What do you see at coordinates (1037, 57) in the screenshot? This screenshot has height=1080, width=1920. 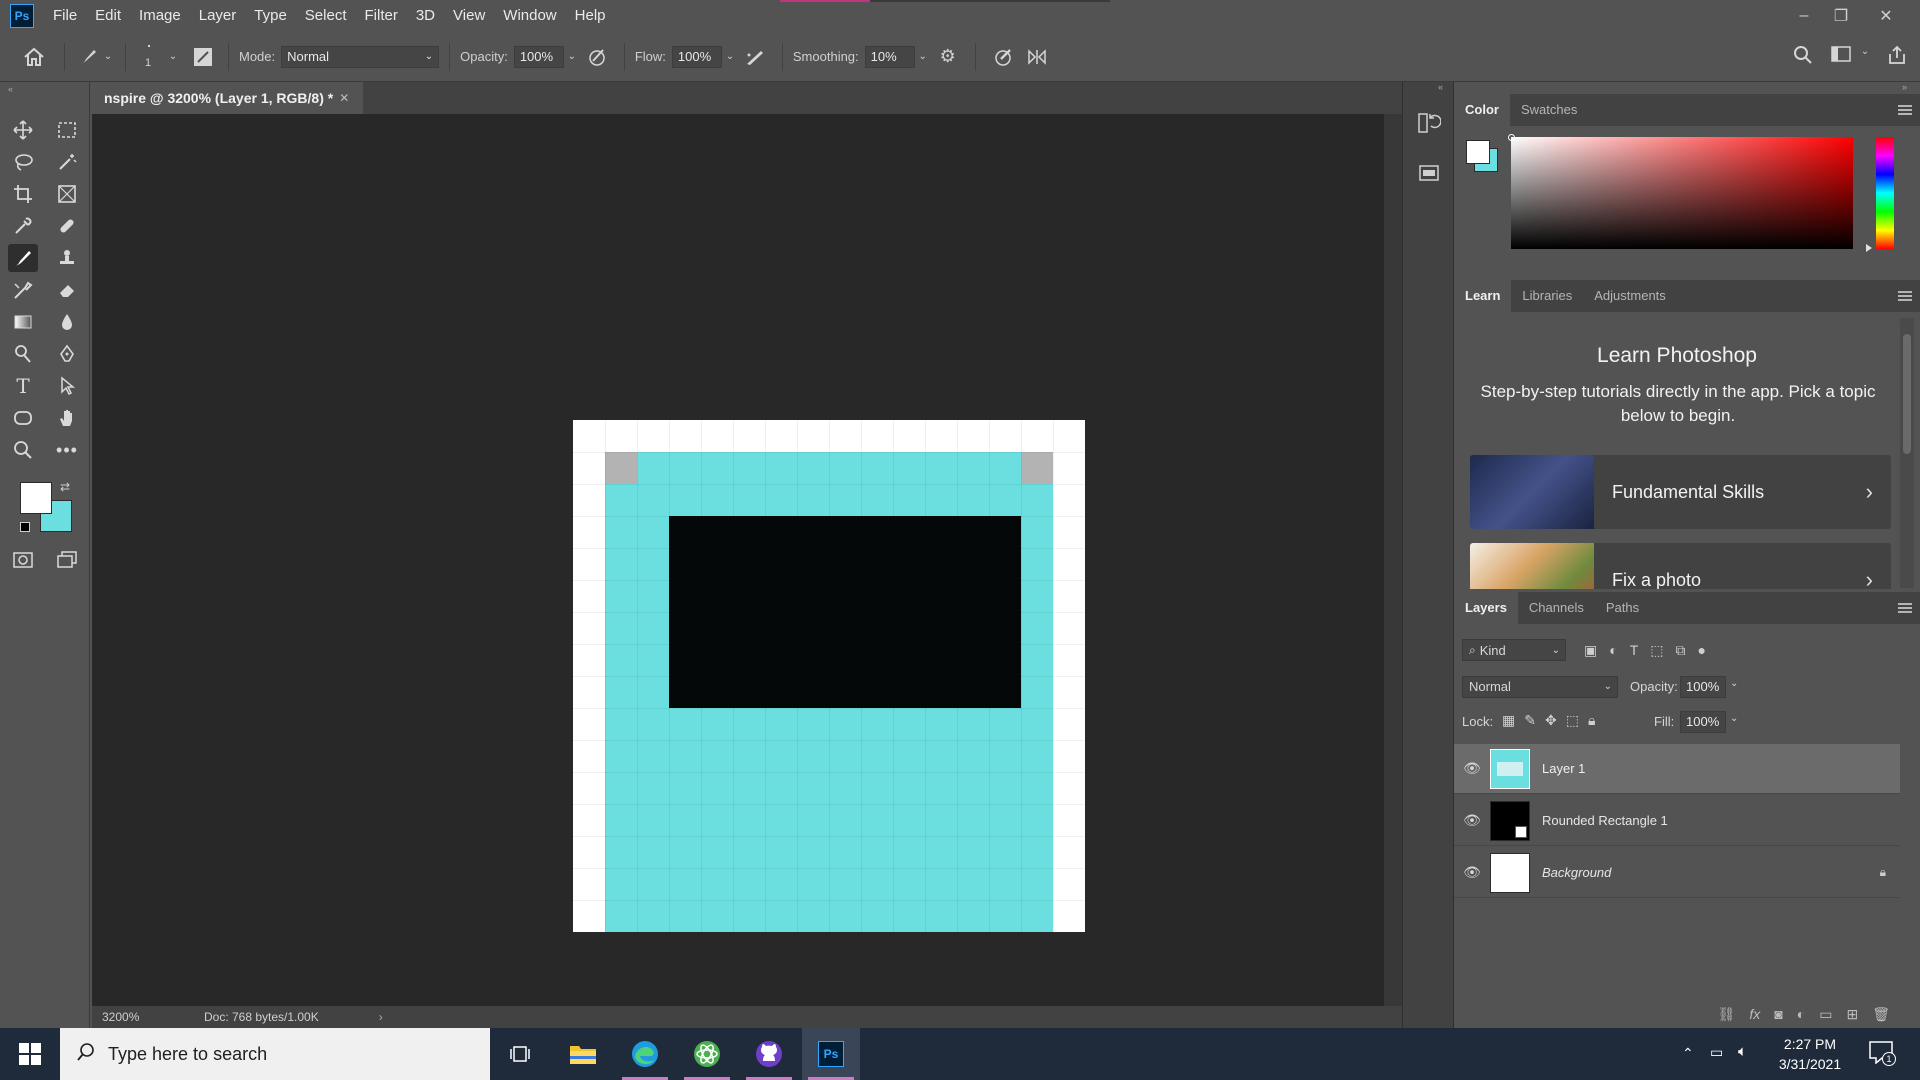 I see `symmetry-icon` at bounding box center [1037, 57].